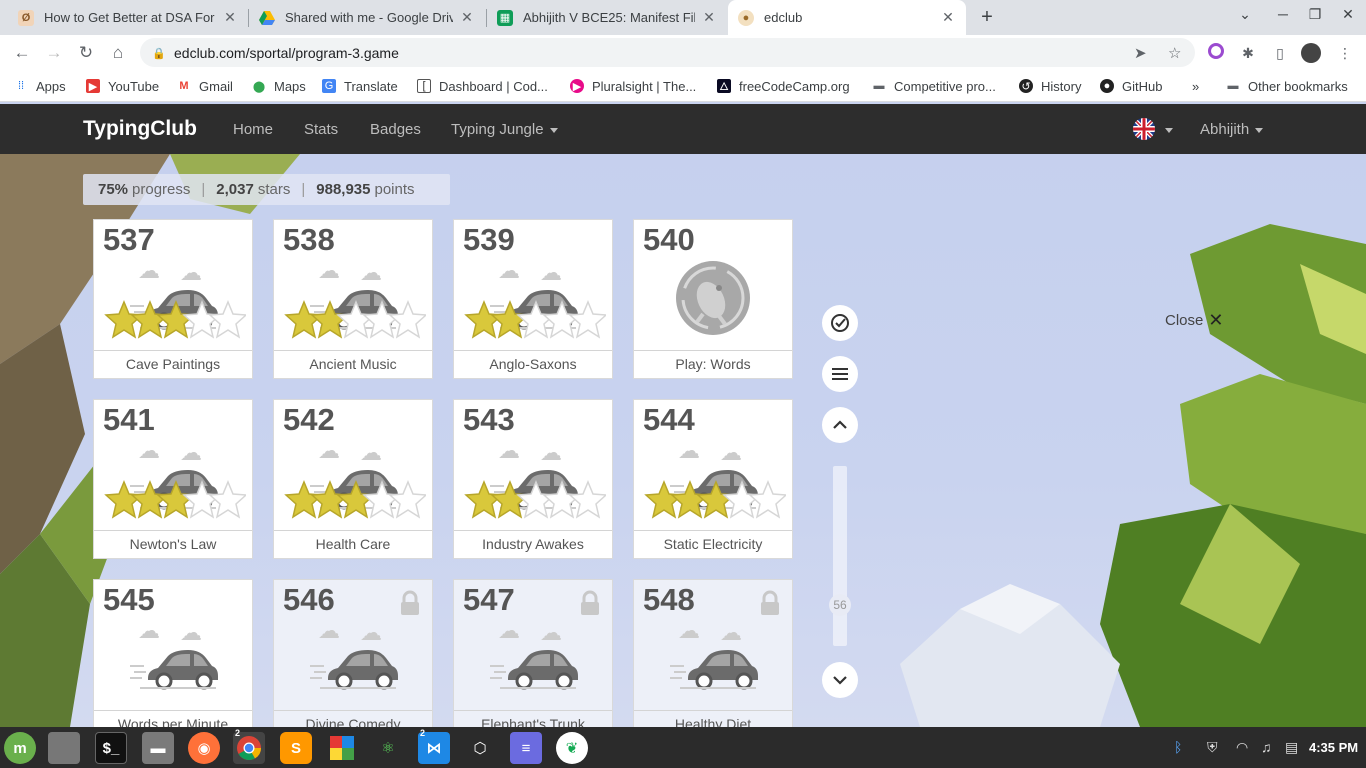 This screenshot has width=1366, height=768. What do you see at coordinates (840, 374) in the screenshot?
I see `menu-list-icon` at bounding box center [840, 374].